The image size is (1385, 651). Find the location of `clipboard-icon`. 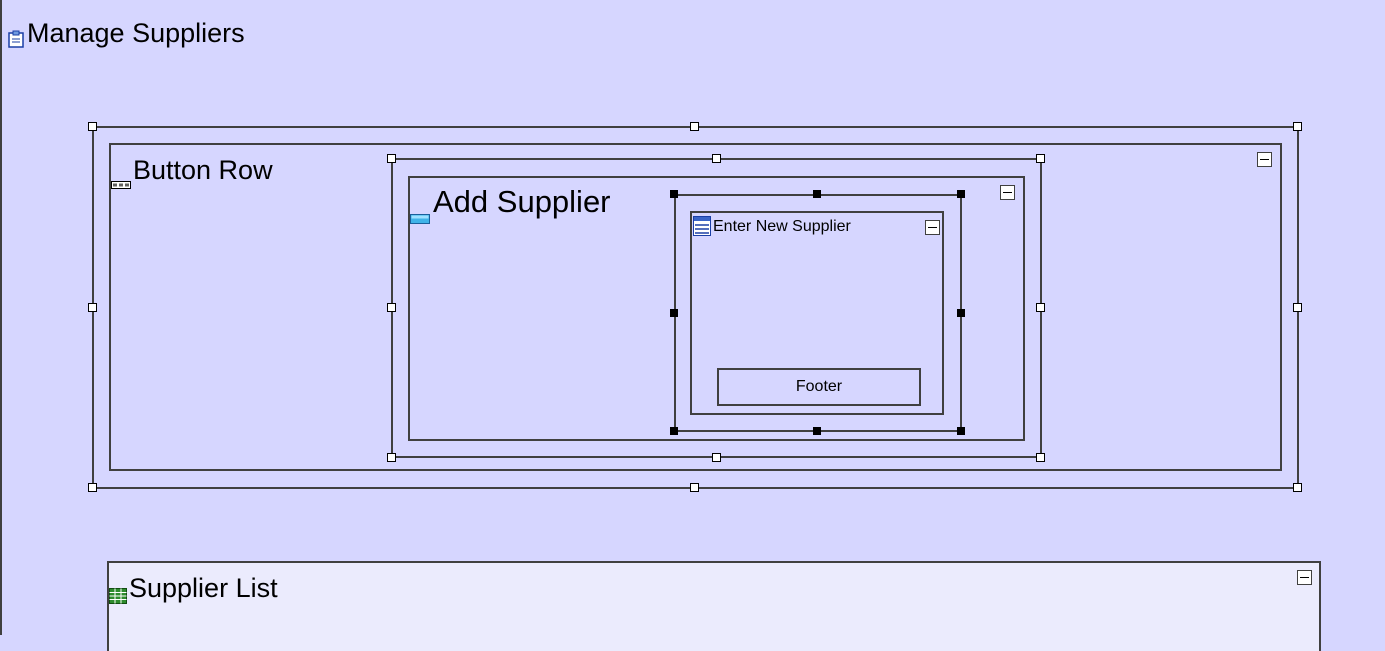

clipboard-icon is located at coordinates (16, 36).